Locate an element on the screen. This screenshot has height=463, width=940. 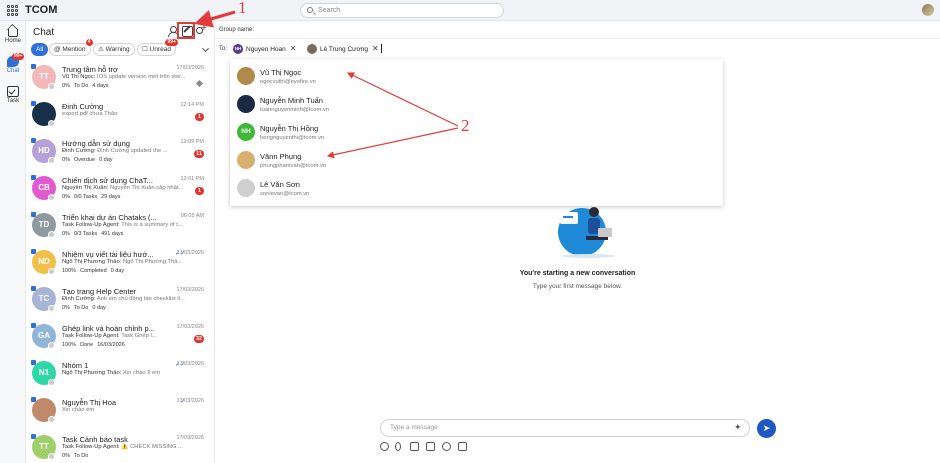
conversation-time: 12:14 PM is located at coordinates (192, 105).